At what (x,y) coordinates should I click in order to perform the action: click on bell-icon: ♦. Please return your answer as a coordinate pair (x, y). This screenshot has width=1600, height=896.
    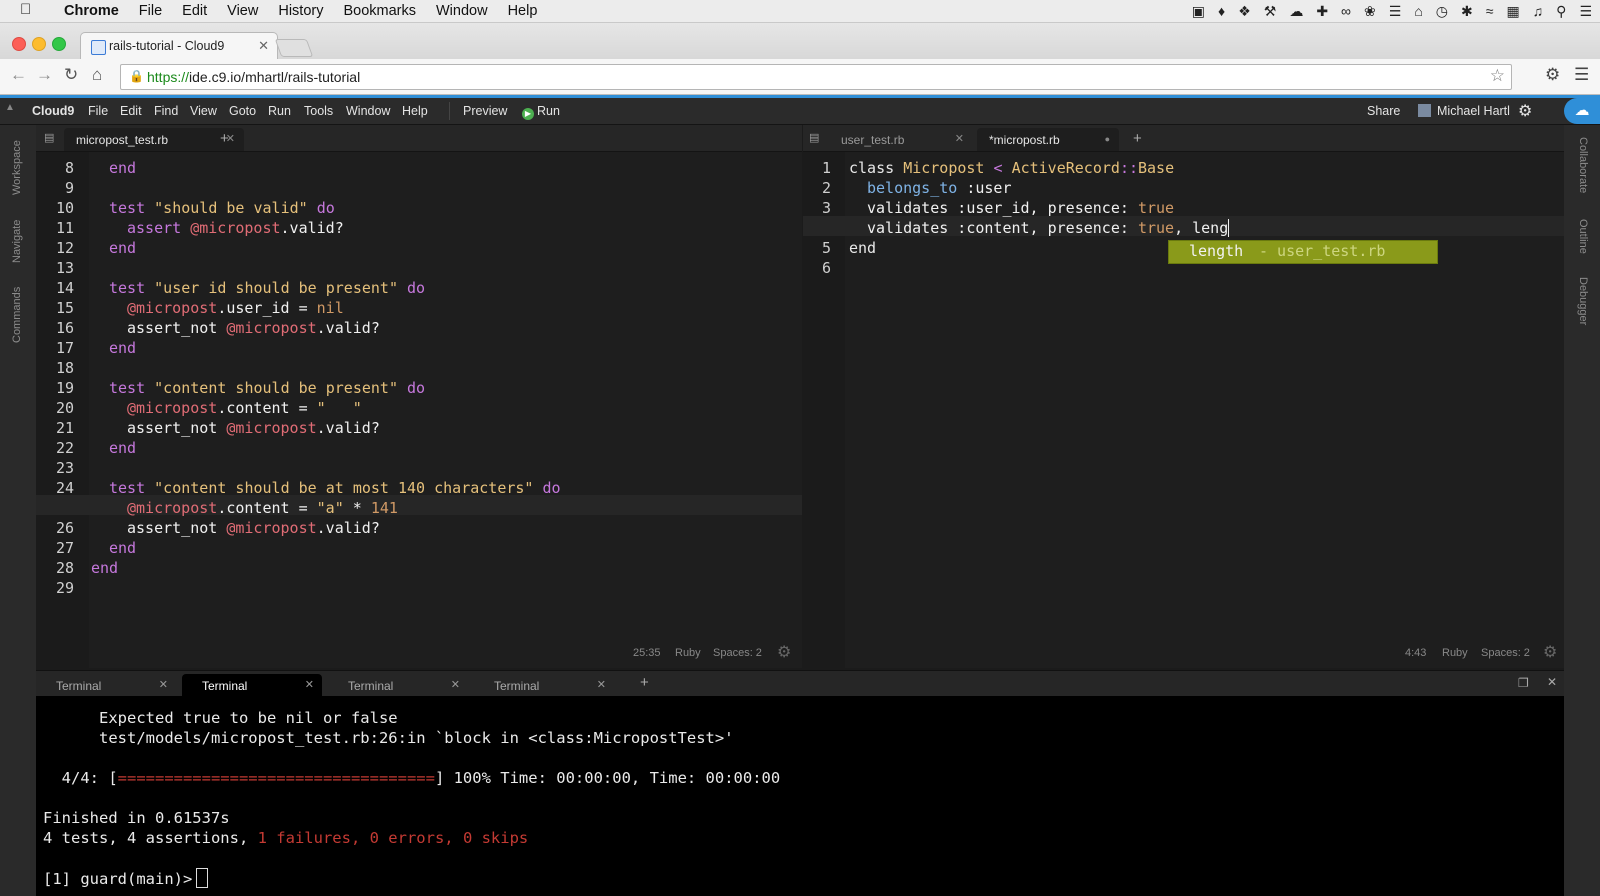
    Looking at the image, I should click on (1221, 11).